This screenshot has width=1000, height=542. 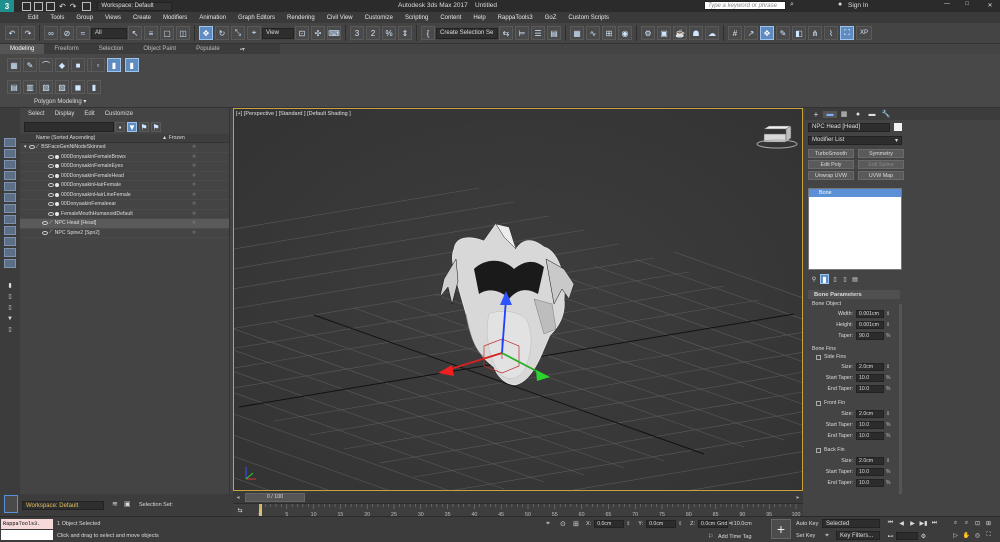 What do you see at coordinates (851, 523) in the screenshot?
I see `key-mode-dropdown: Selected` at bounding box center [851, 523].